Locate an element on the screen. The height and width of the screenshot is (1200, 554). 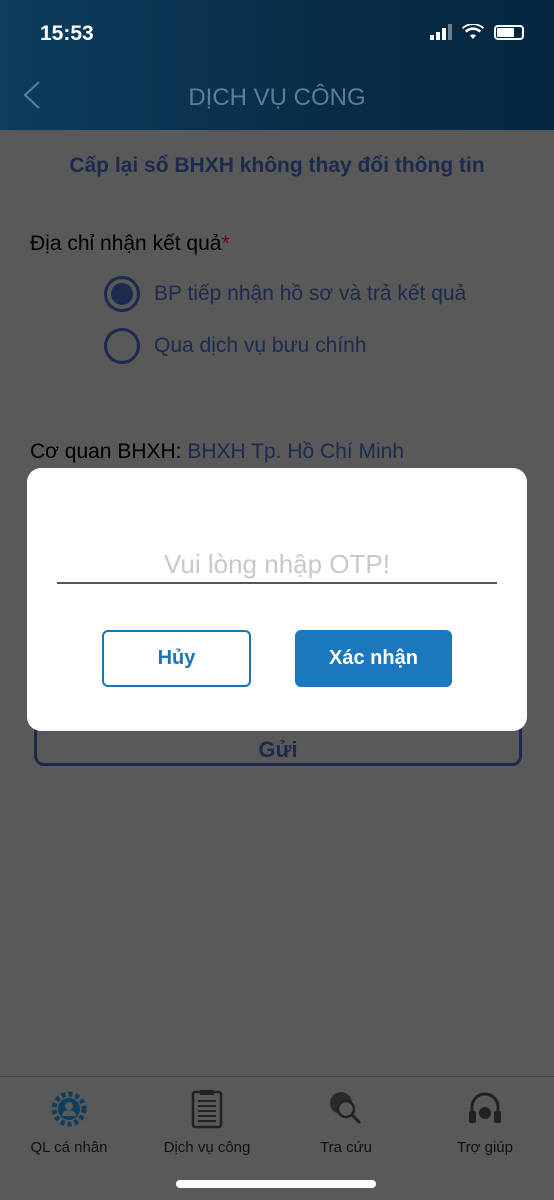
radio-selected-icon is located at coordinates (122, 294).